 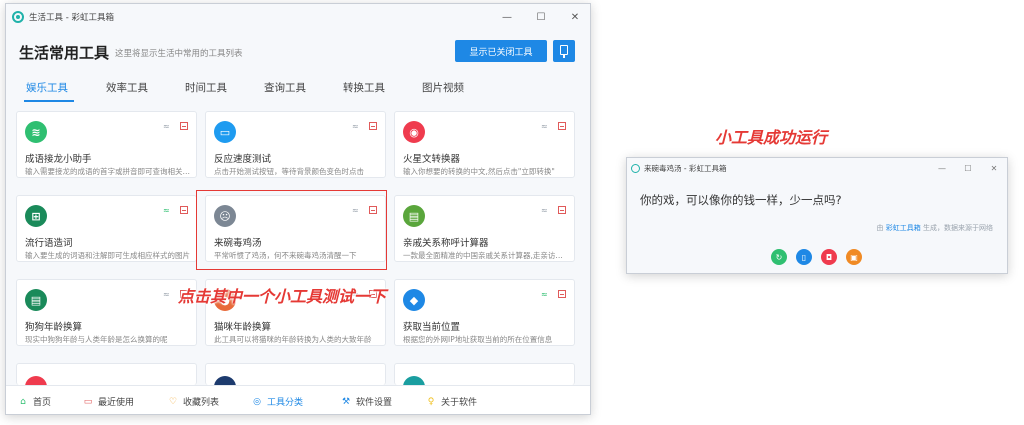 I want to click on tool-card-desc: 输入需要接龙的成语的首字或拼音即可查询相关成语, so click(x=108, y=171).